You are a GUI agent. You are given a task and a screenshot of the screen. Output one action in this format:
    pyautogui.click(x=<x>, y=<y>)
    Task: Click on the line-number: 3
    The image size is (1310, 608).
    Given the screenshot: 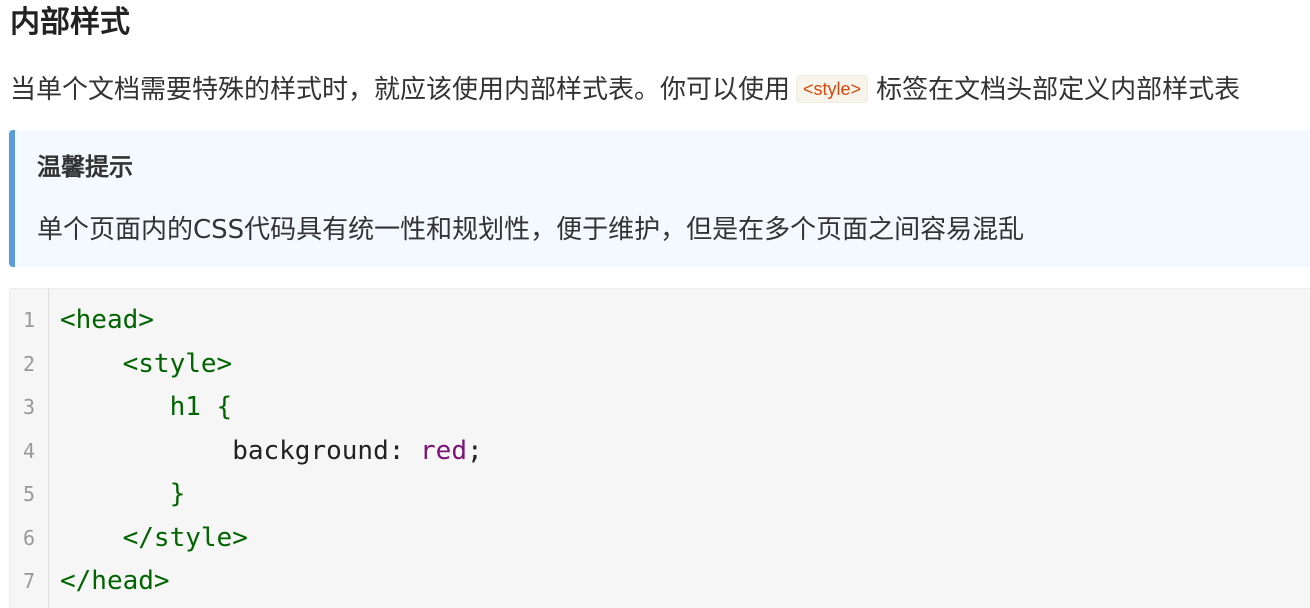 What is the action you would take?
    pyautogui.click(x=29, y=407)
    